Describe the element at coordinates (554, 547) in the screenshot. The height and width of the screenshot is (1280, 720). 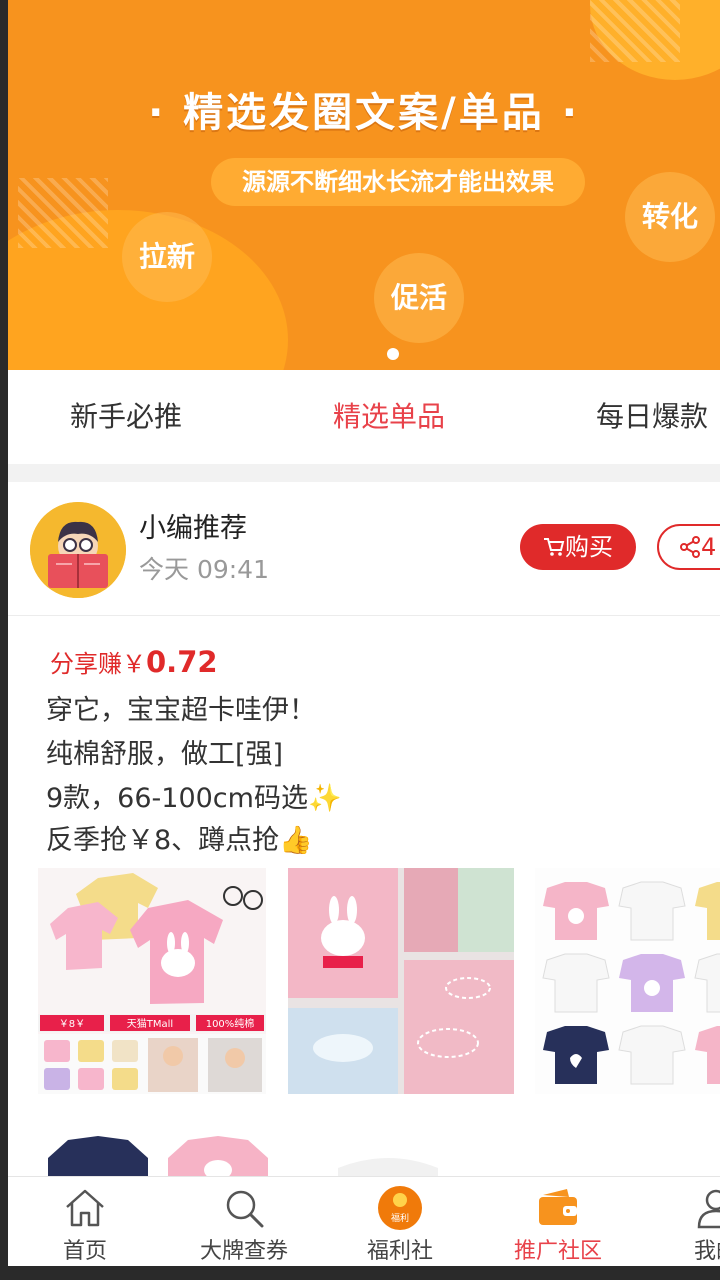
I see `cart-icon` at that location.